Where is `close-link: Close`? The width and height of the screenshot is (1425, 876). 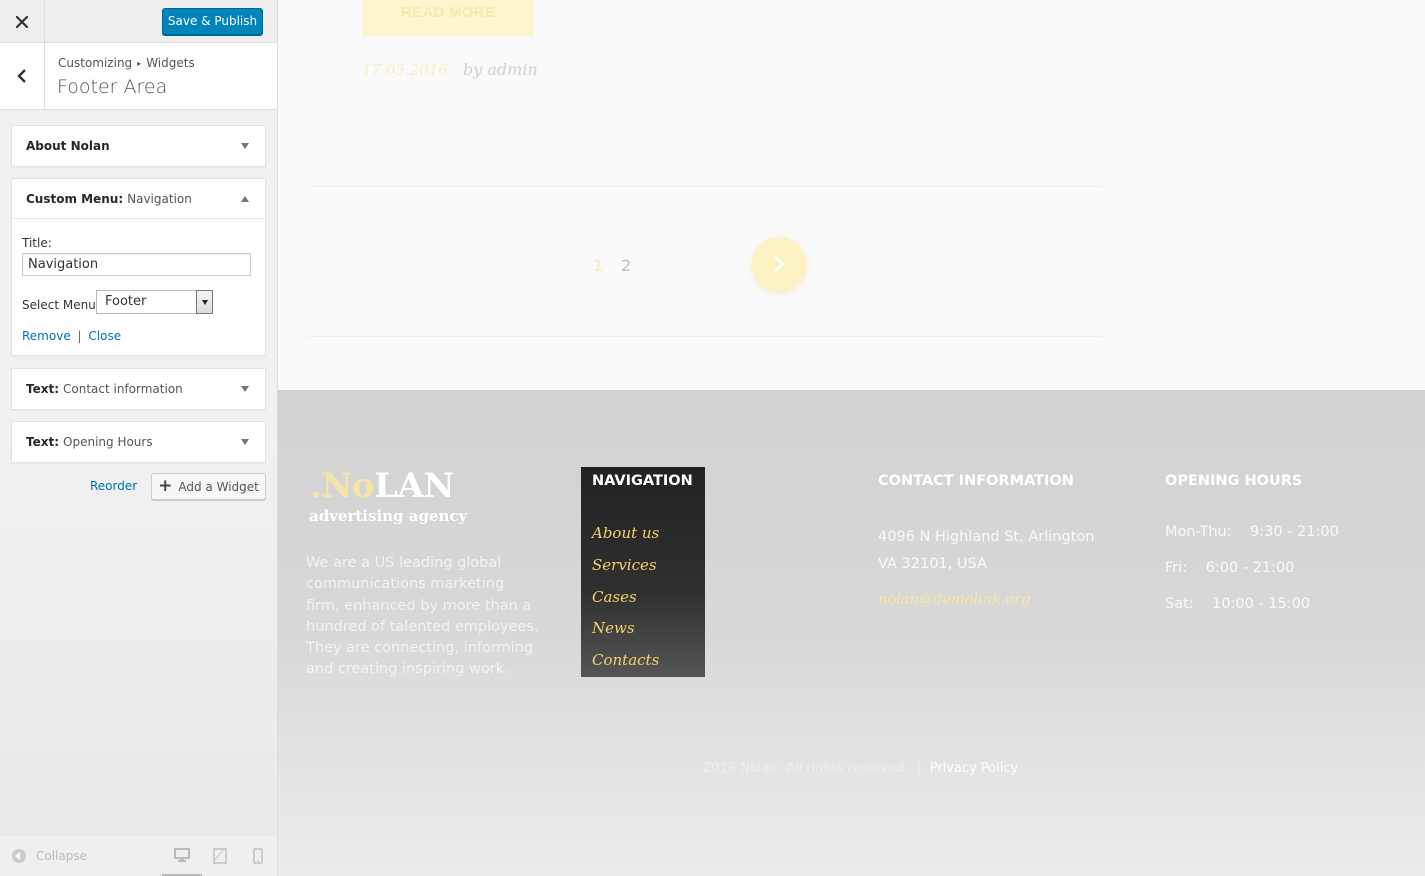 close-link: Close is located at coordinates (104, 336).